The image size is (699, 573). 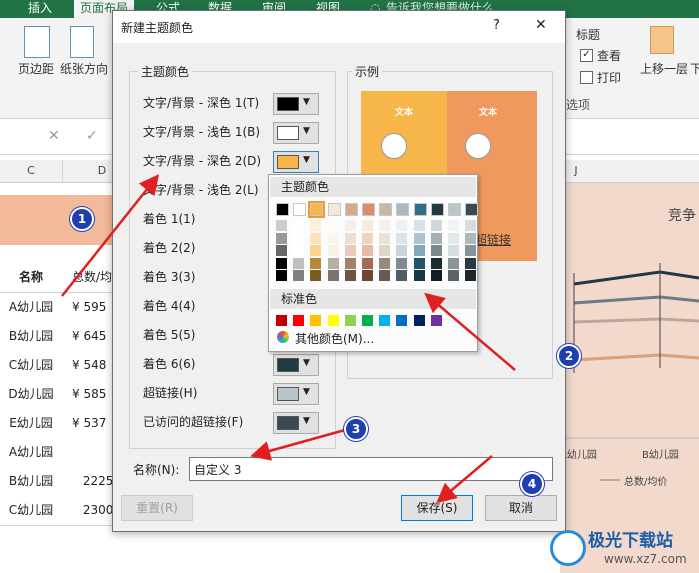 What do you see at coordinates (630, 541) in the screenshot?
I see `watermark-title: 极光下载站` at bounding box center [630, 541].